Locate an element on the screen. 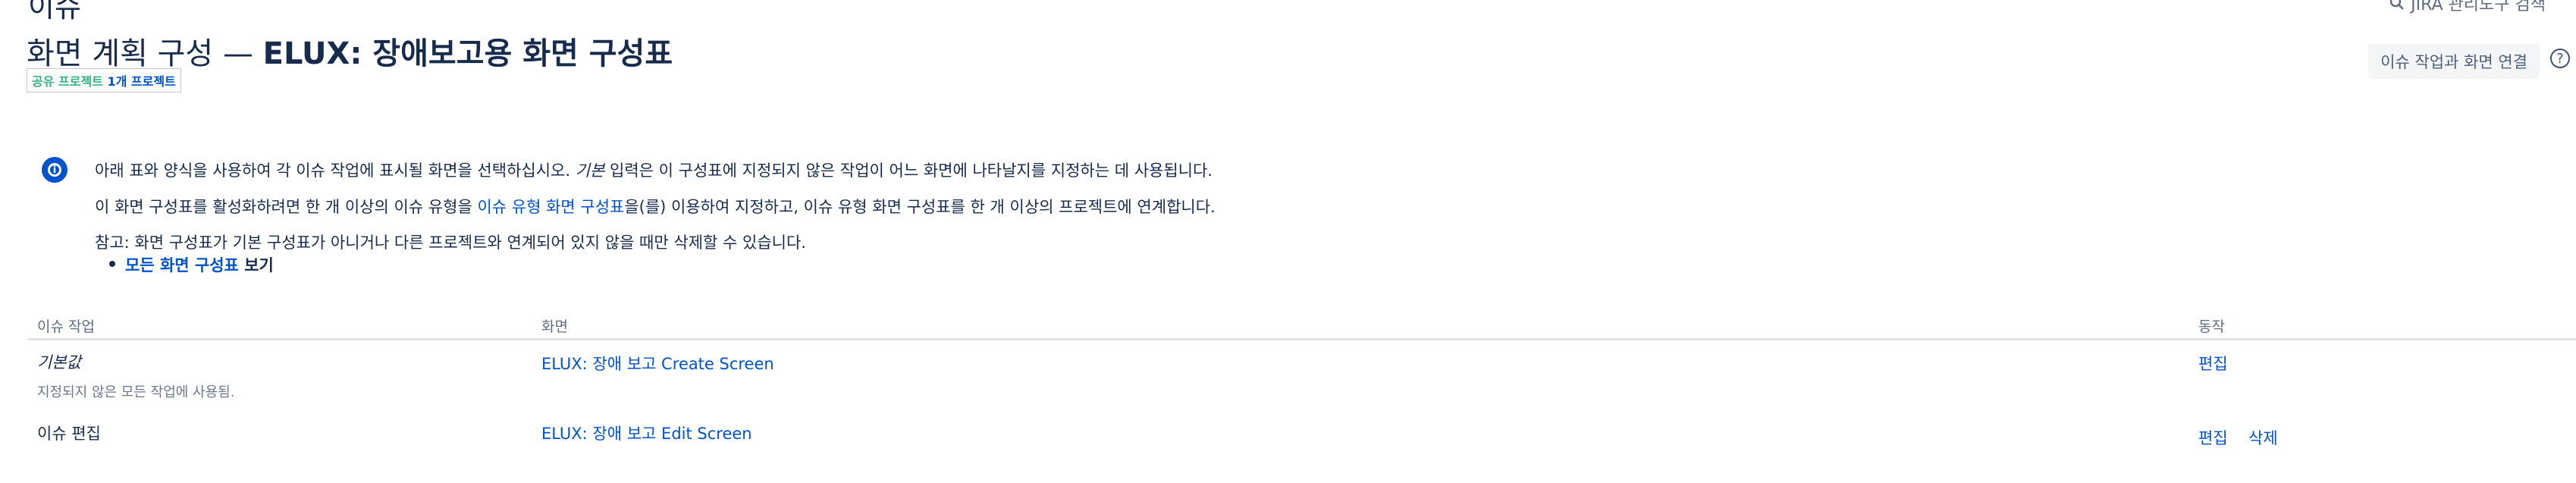  table-header-divider is located at coordinates (1302, 339).